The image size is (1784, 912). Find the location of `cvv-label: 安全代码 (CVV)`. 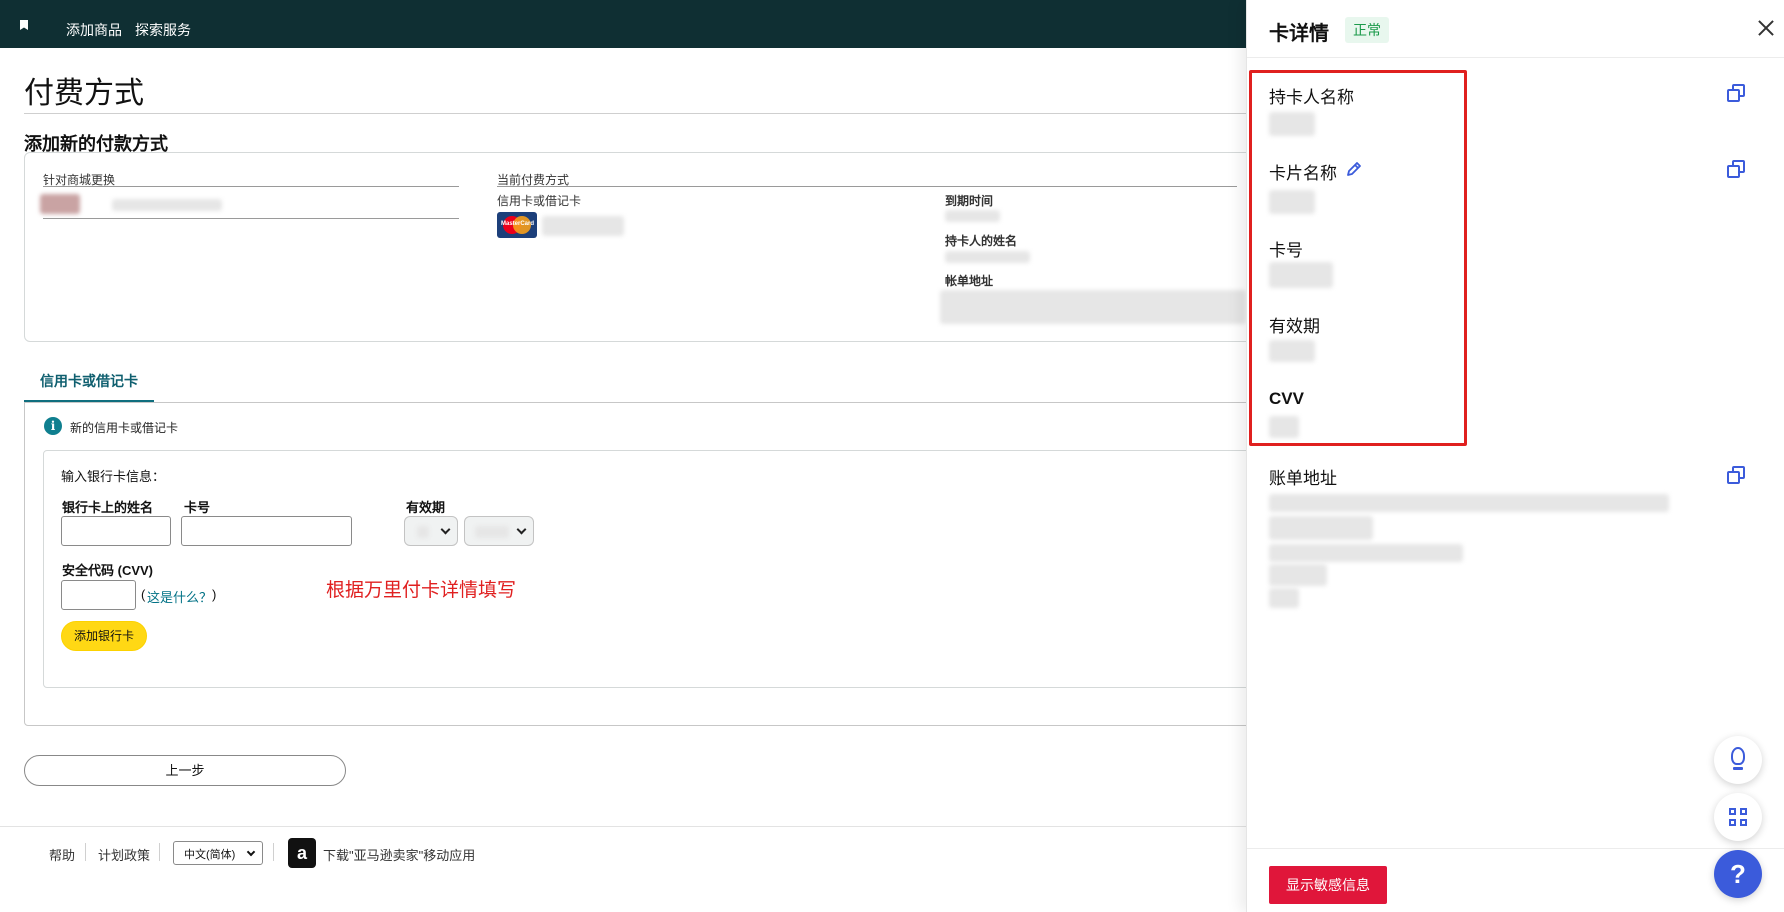

cvv-label: 安全代码 (CVV) is located at coordinates (108, 570).